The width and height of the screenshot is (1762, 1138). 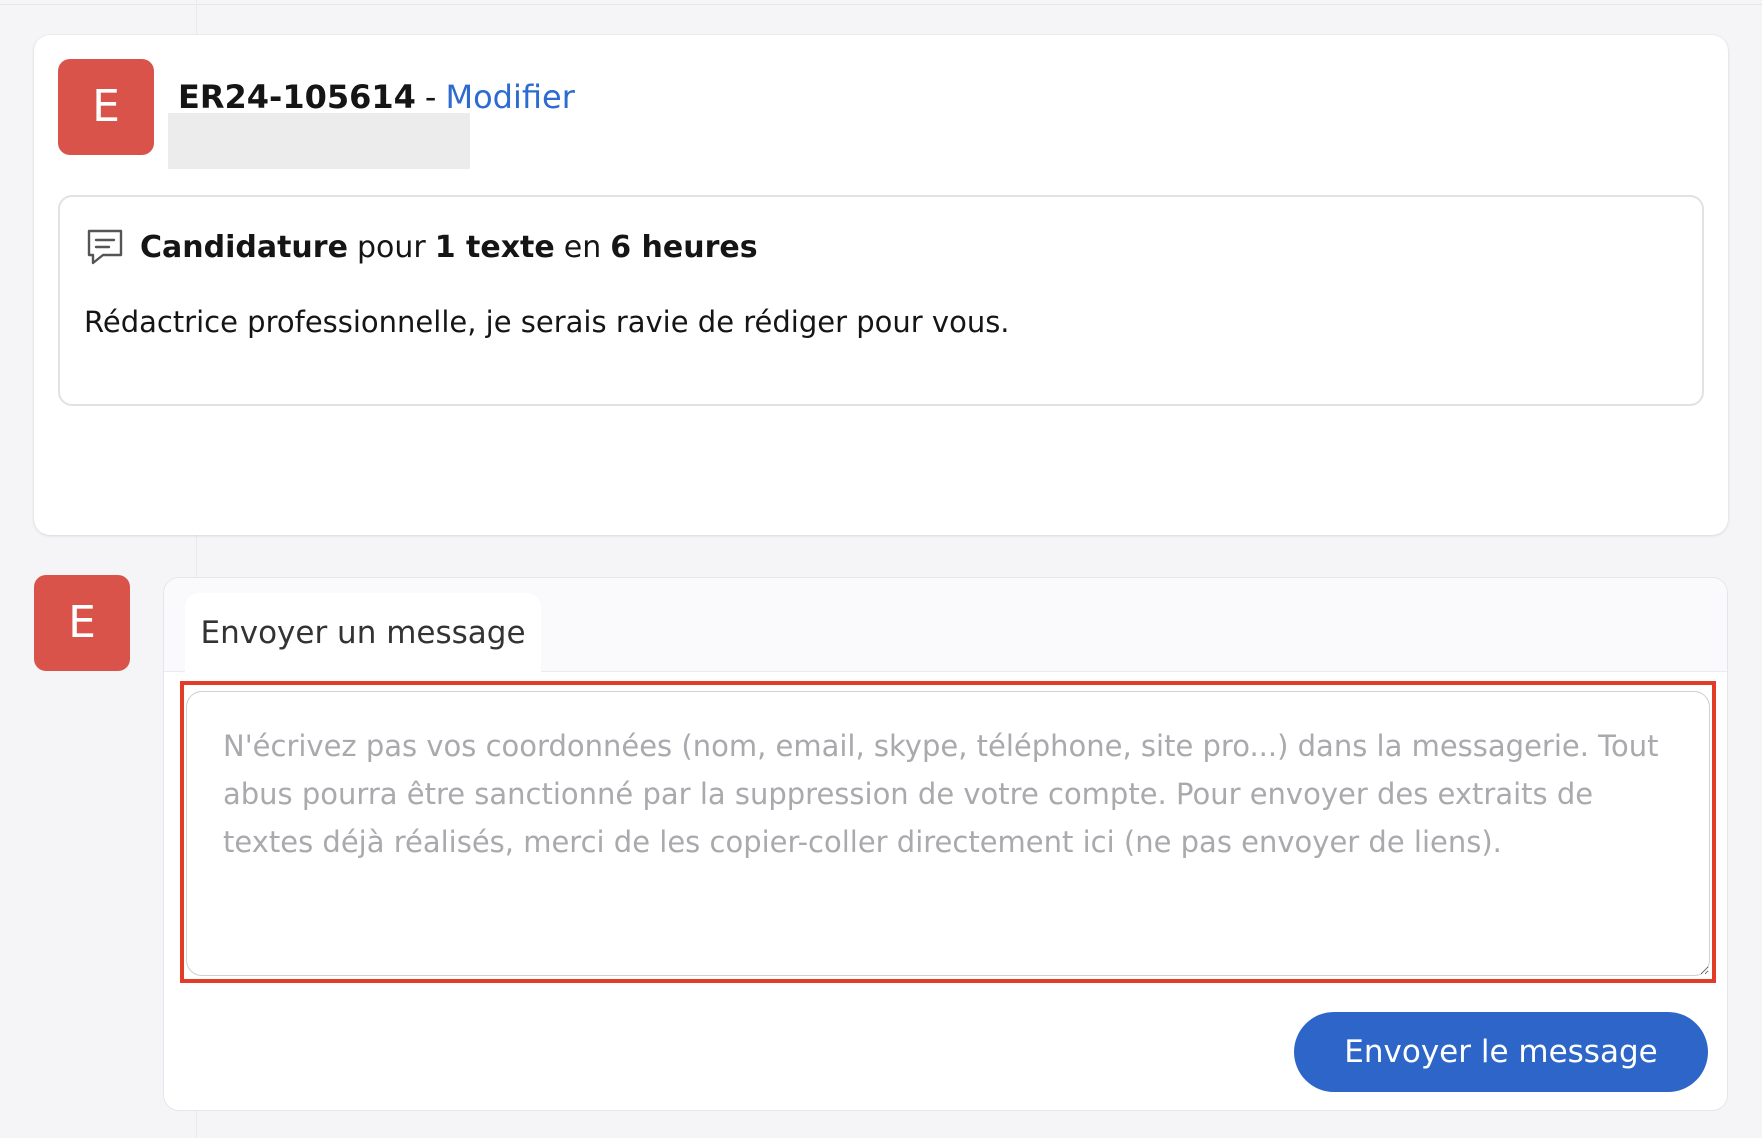 I want to click on bid-word-in: en, so click(x=582, y=247).